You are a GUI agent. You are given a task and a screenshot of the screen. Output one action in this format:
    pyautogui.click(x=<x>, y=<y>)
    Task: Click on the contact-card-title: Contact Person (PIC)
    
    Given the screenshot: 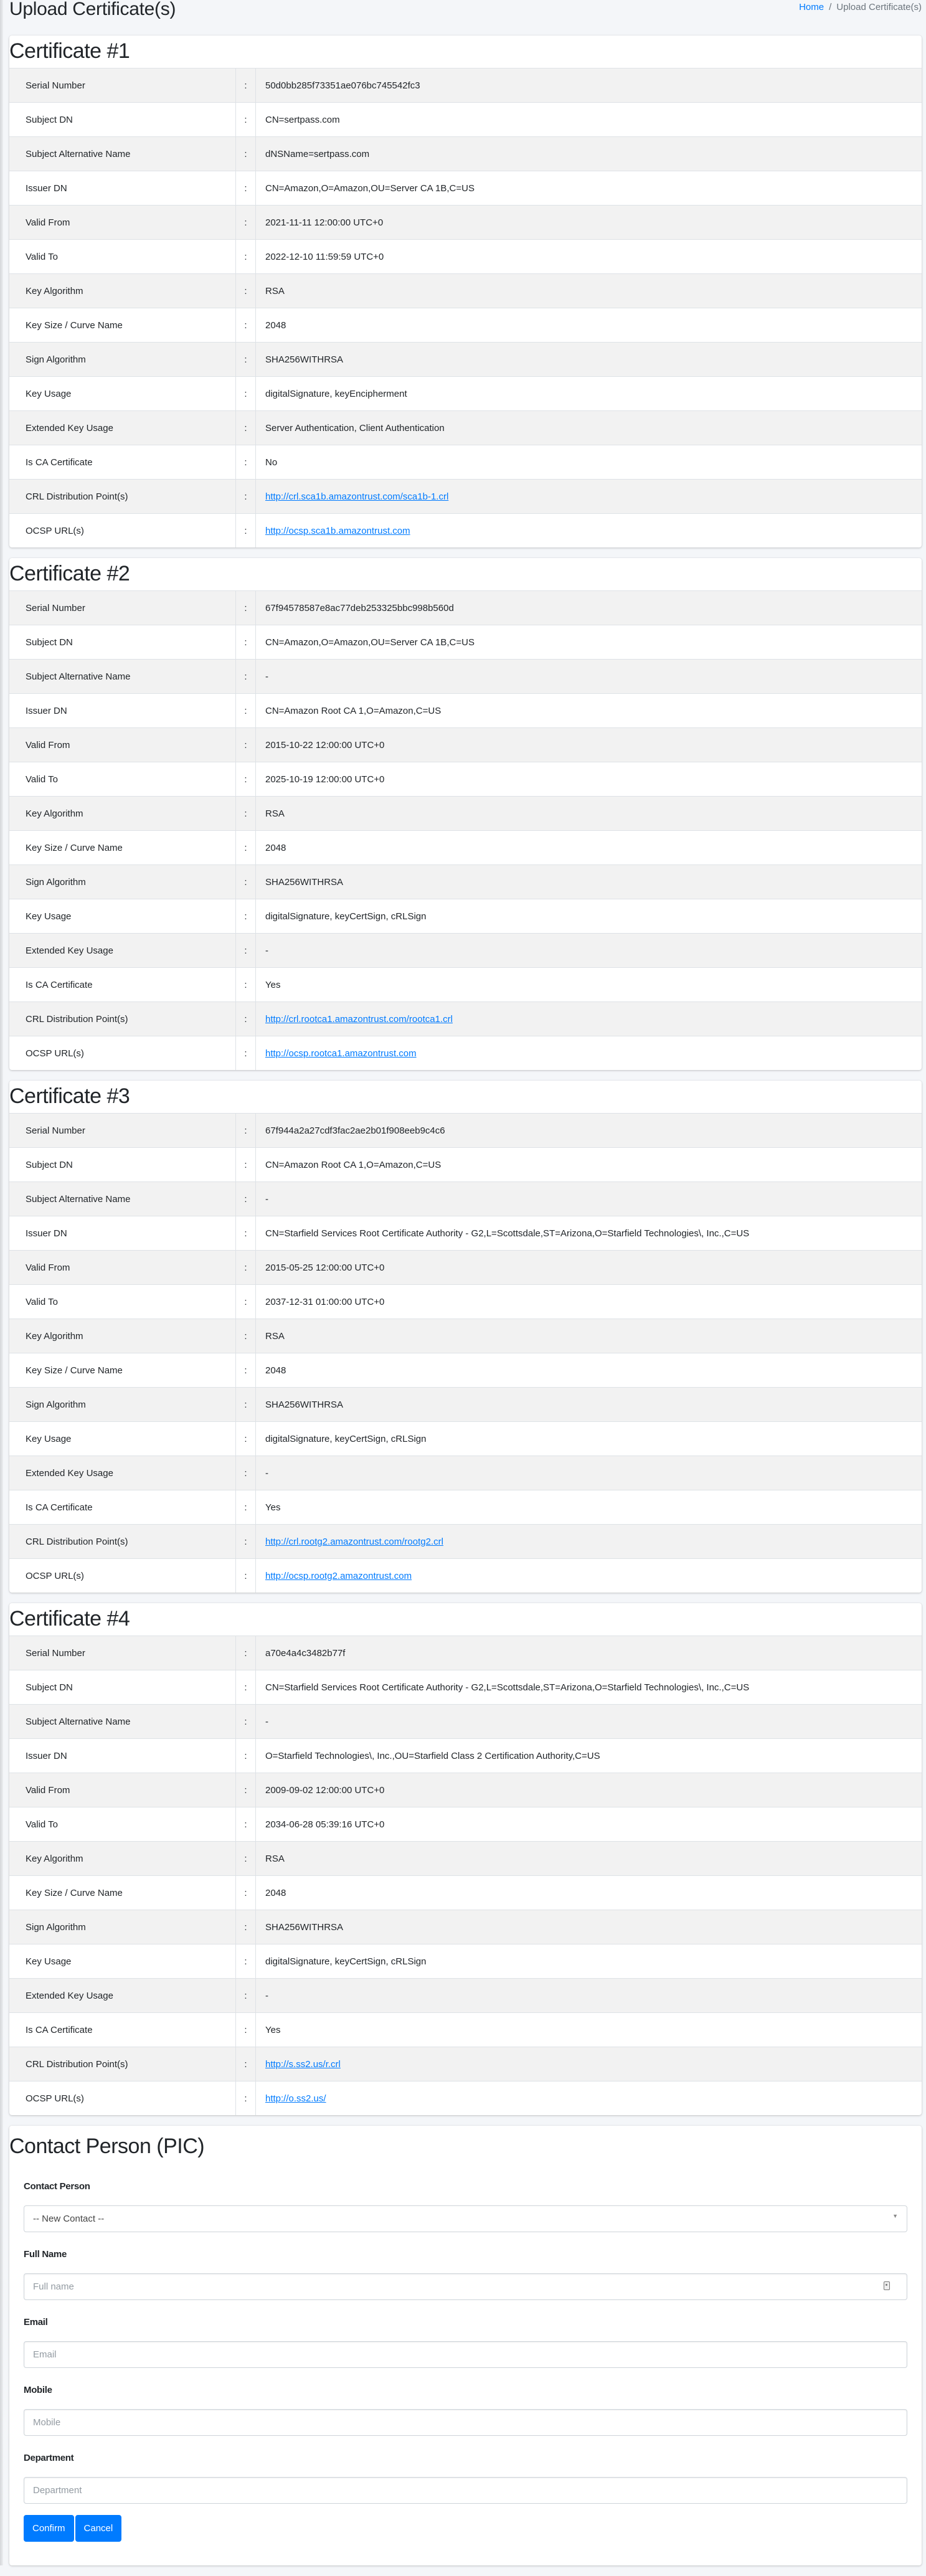 What is the action you would take?
    pyautogui.click(x=107, y=2146)
    